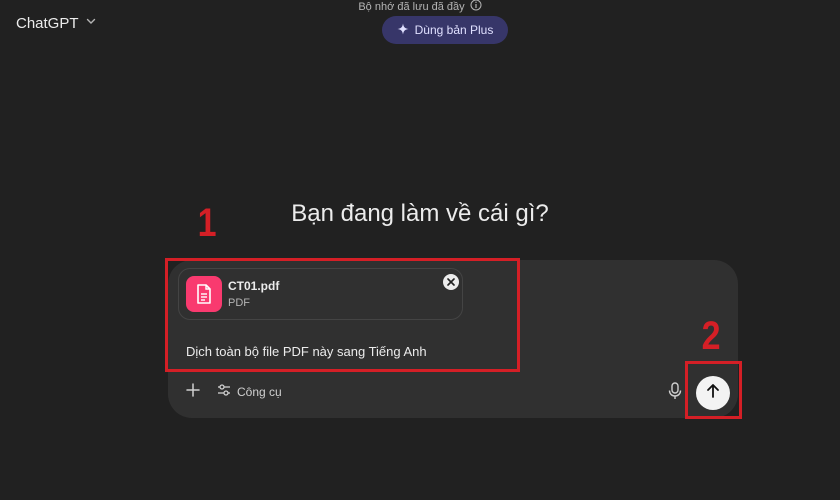  I want to click on tools-label: Công cụ, so click(259, 392).